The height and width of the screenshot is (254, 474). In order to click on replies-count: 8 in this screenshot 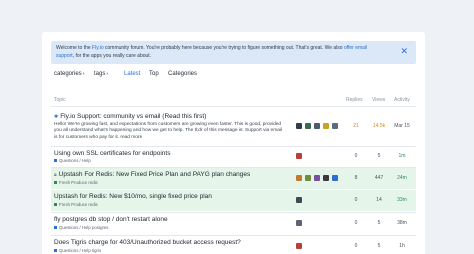, I will do `click(356, 178)`.